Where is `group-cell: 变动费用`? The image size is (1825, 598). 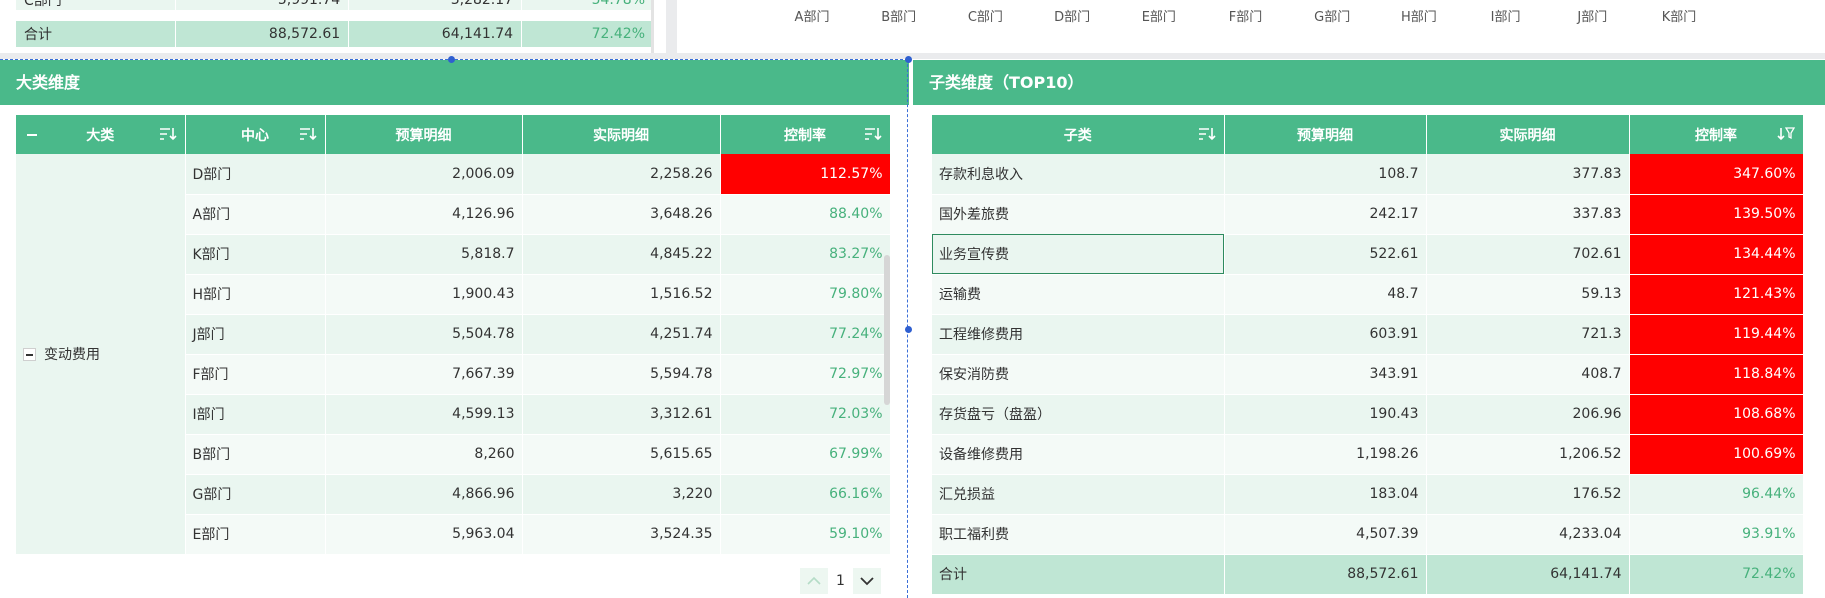
group-cell: 变动费用 is located at coordinates (101, 354).